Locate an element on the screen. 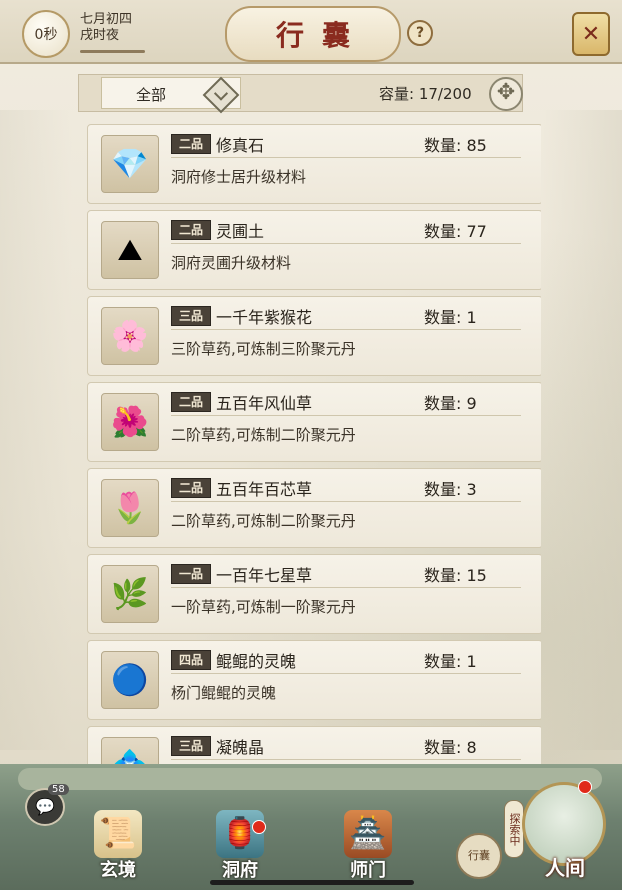 The height and width of the screenshot is (890, 622). list-item: 🌿 一品 一百年七星草 数量: 15 一阶草药,可炼制一阶聚元丹 is located at coordinates (314, 594).